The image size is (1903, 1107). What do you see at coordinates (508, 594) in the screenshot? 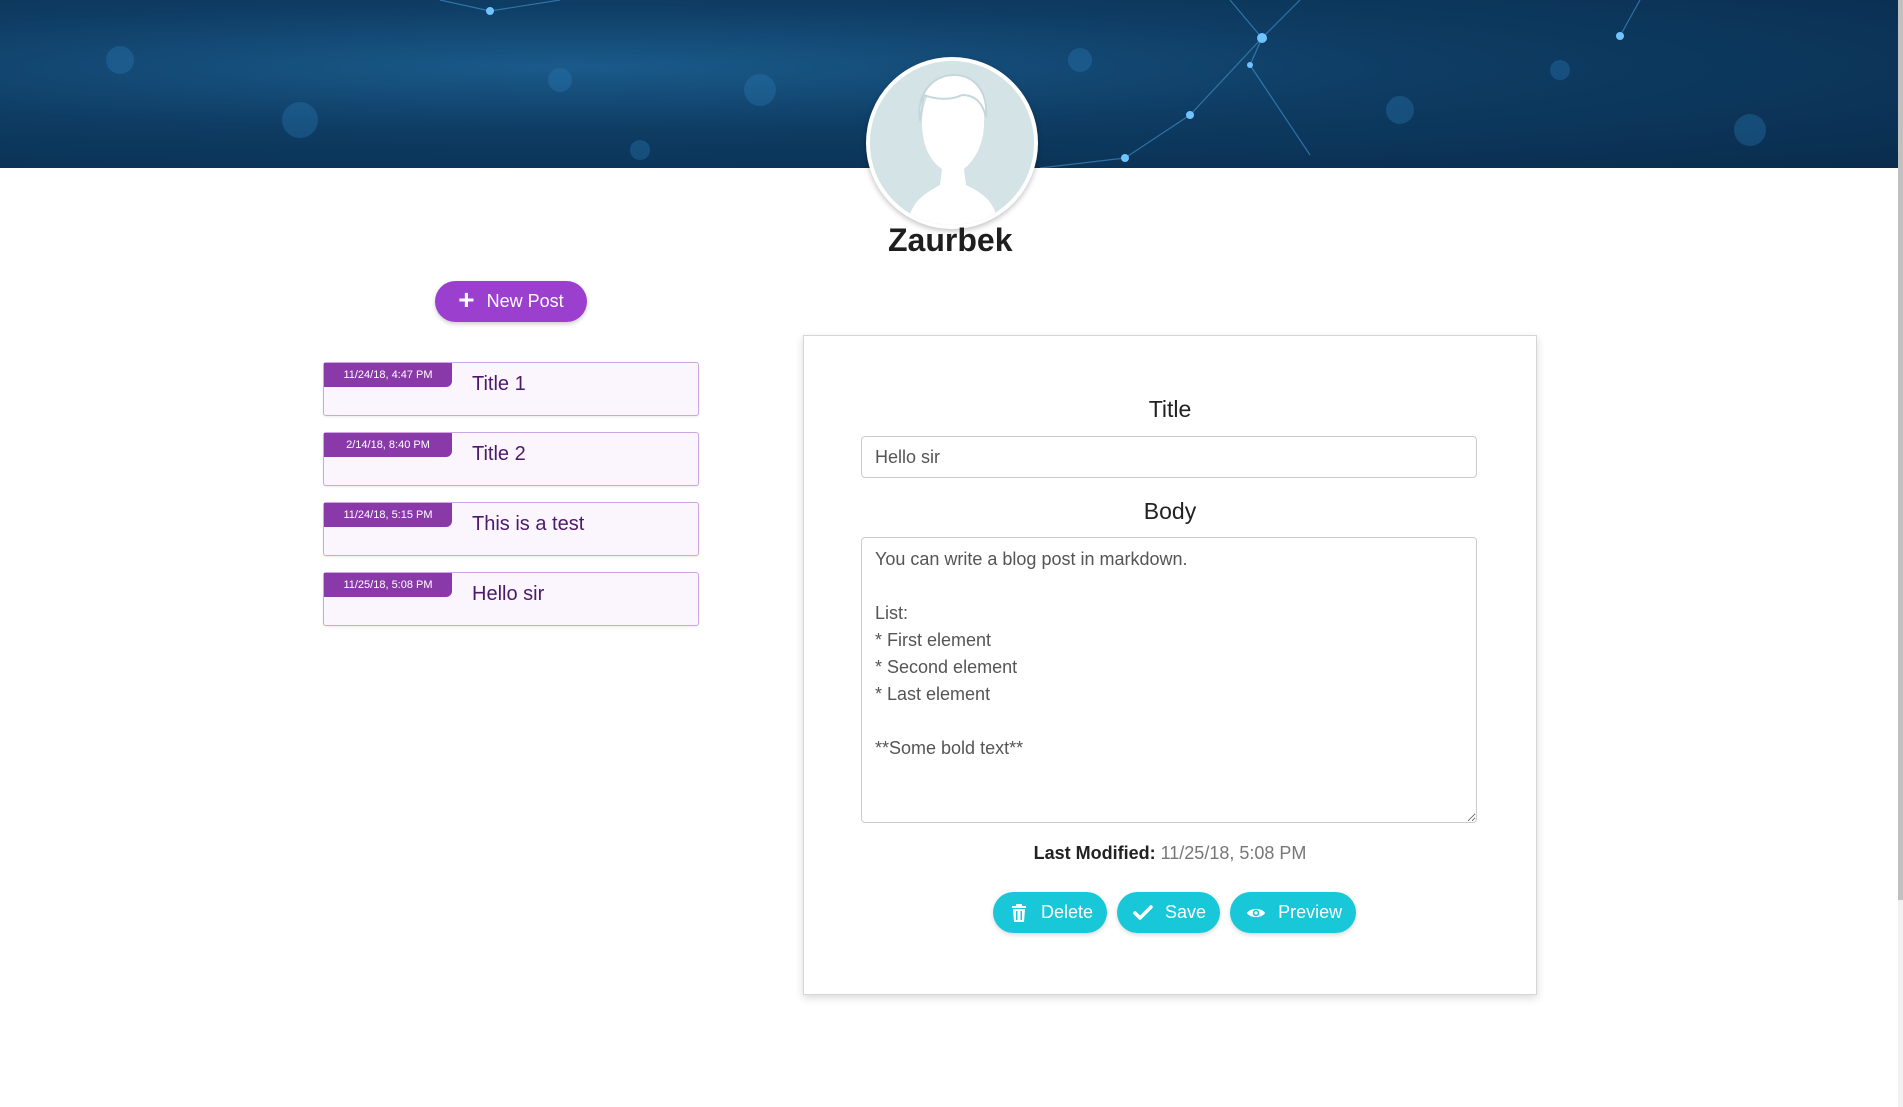
I see `post-title: Hello sir` at bounding box center [508, 594].